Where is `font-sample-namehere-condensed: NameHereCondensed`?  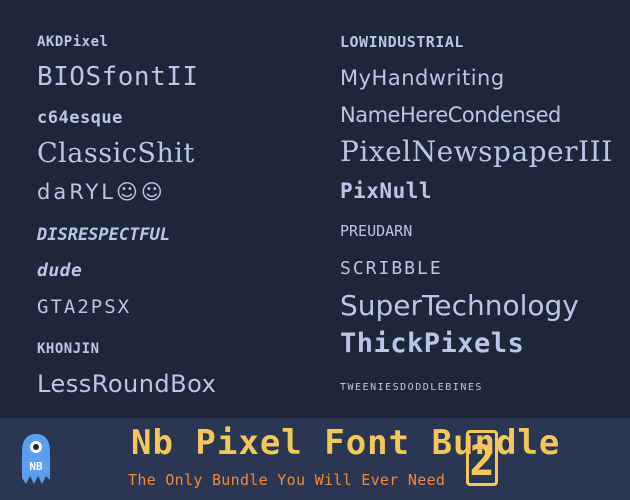 font-sample-namehere-condensed: NameHereCondensed is located at coordinates (450, 115).